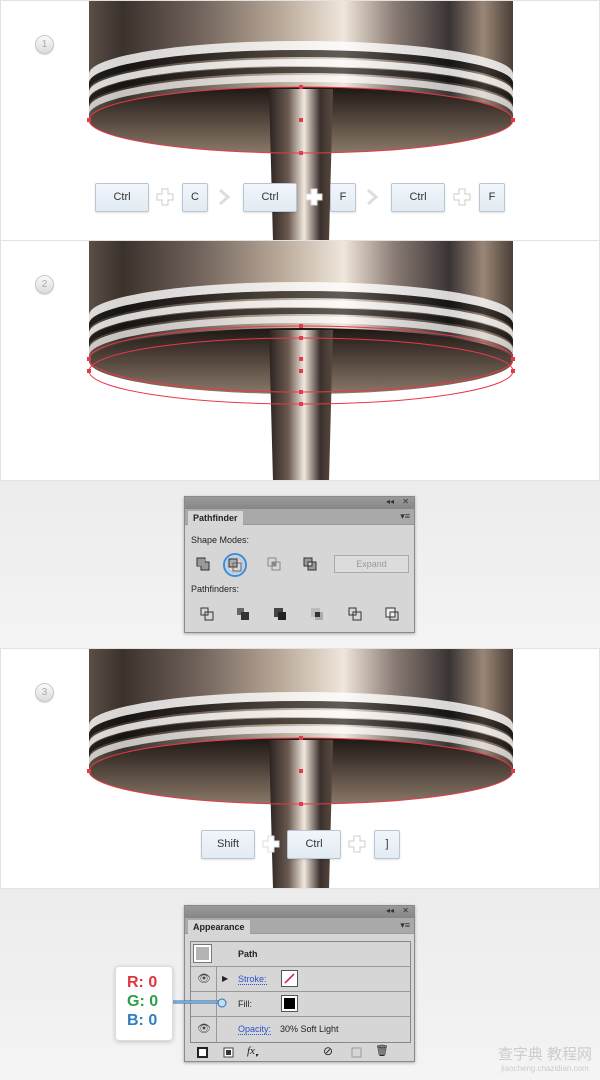 The height and width of the screenshot is (1080, 600). I want to click on trash-icon: 🗑, so click(382, 1050).